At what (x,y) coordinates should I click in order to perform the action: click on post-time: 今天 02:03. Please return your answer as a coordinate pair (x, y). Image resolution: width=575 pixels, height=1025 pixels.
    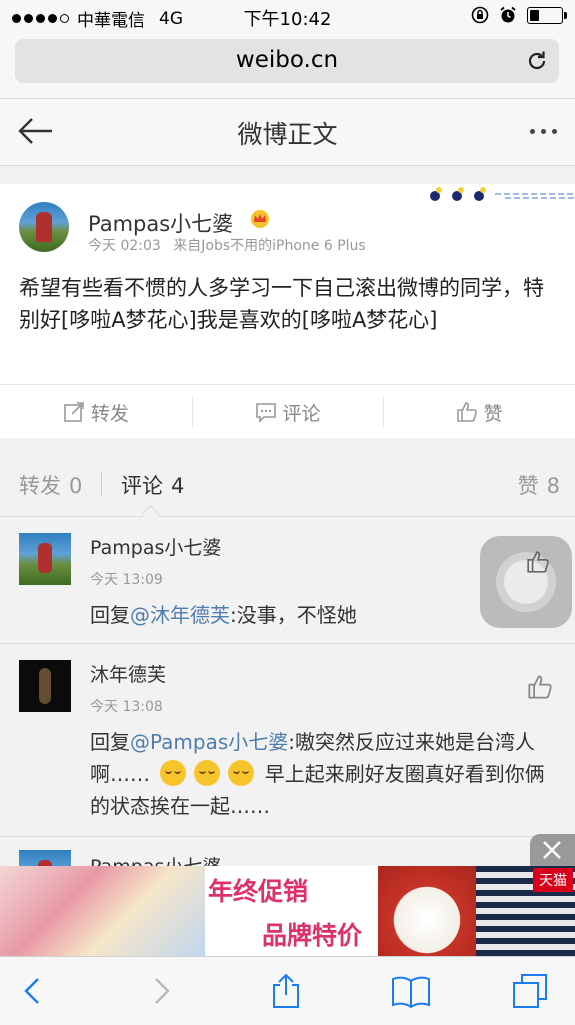
    Looking at the image, I should click on (124, 246).